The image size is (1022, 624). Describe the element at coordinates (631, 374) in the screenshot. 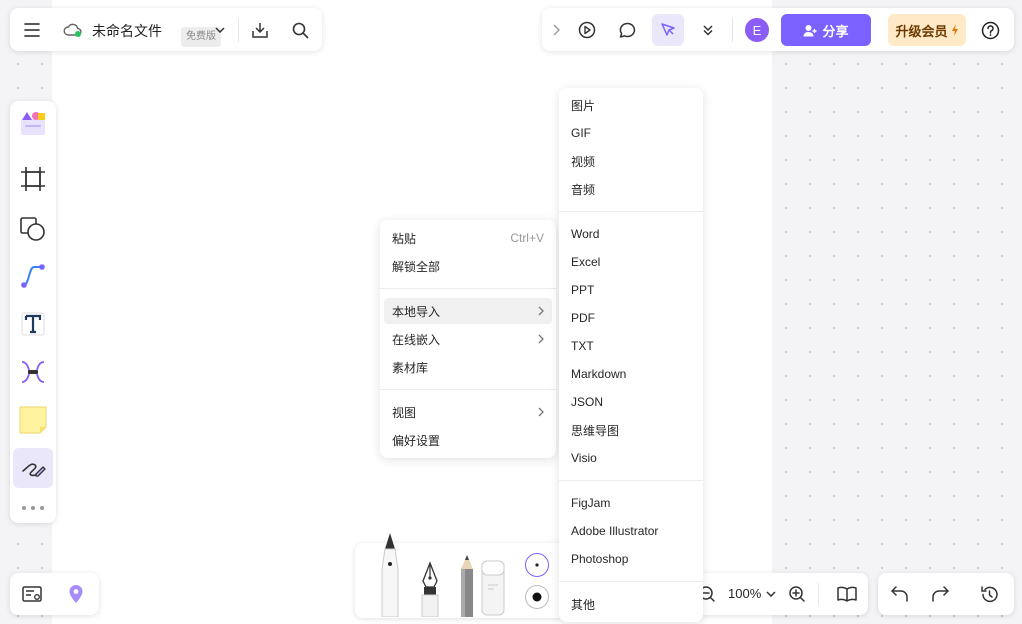

I see `submenu-item-markdown: Markdown` at that location.